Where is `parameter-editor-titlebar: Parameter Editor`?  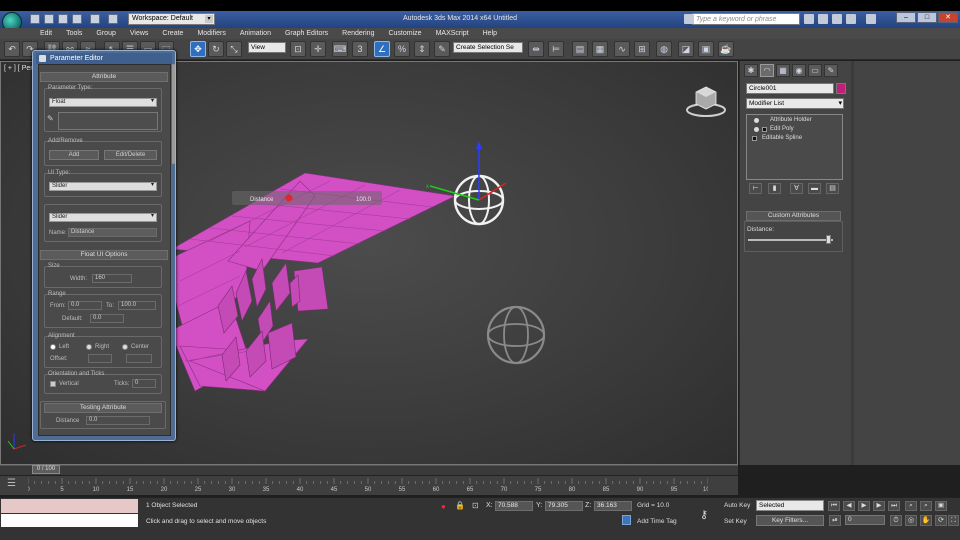
parameter-editor-titlebar: Parameter Editor is located at coordinates (104, 58).